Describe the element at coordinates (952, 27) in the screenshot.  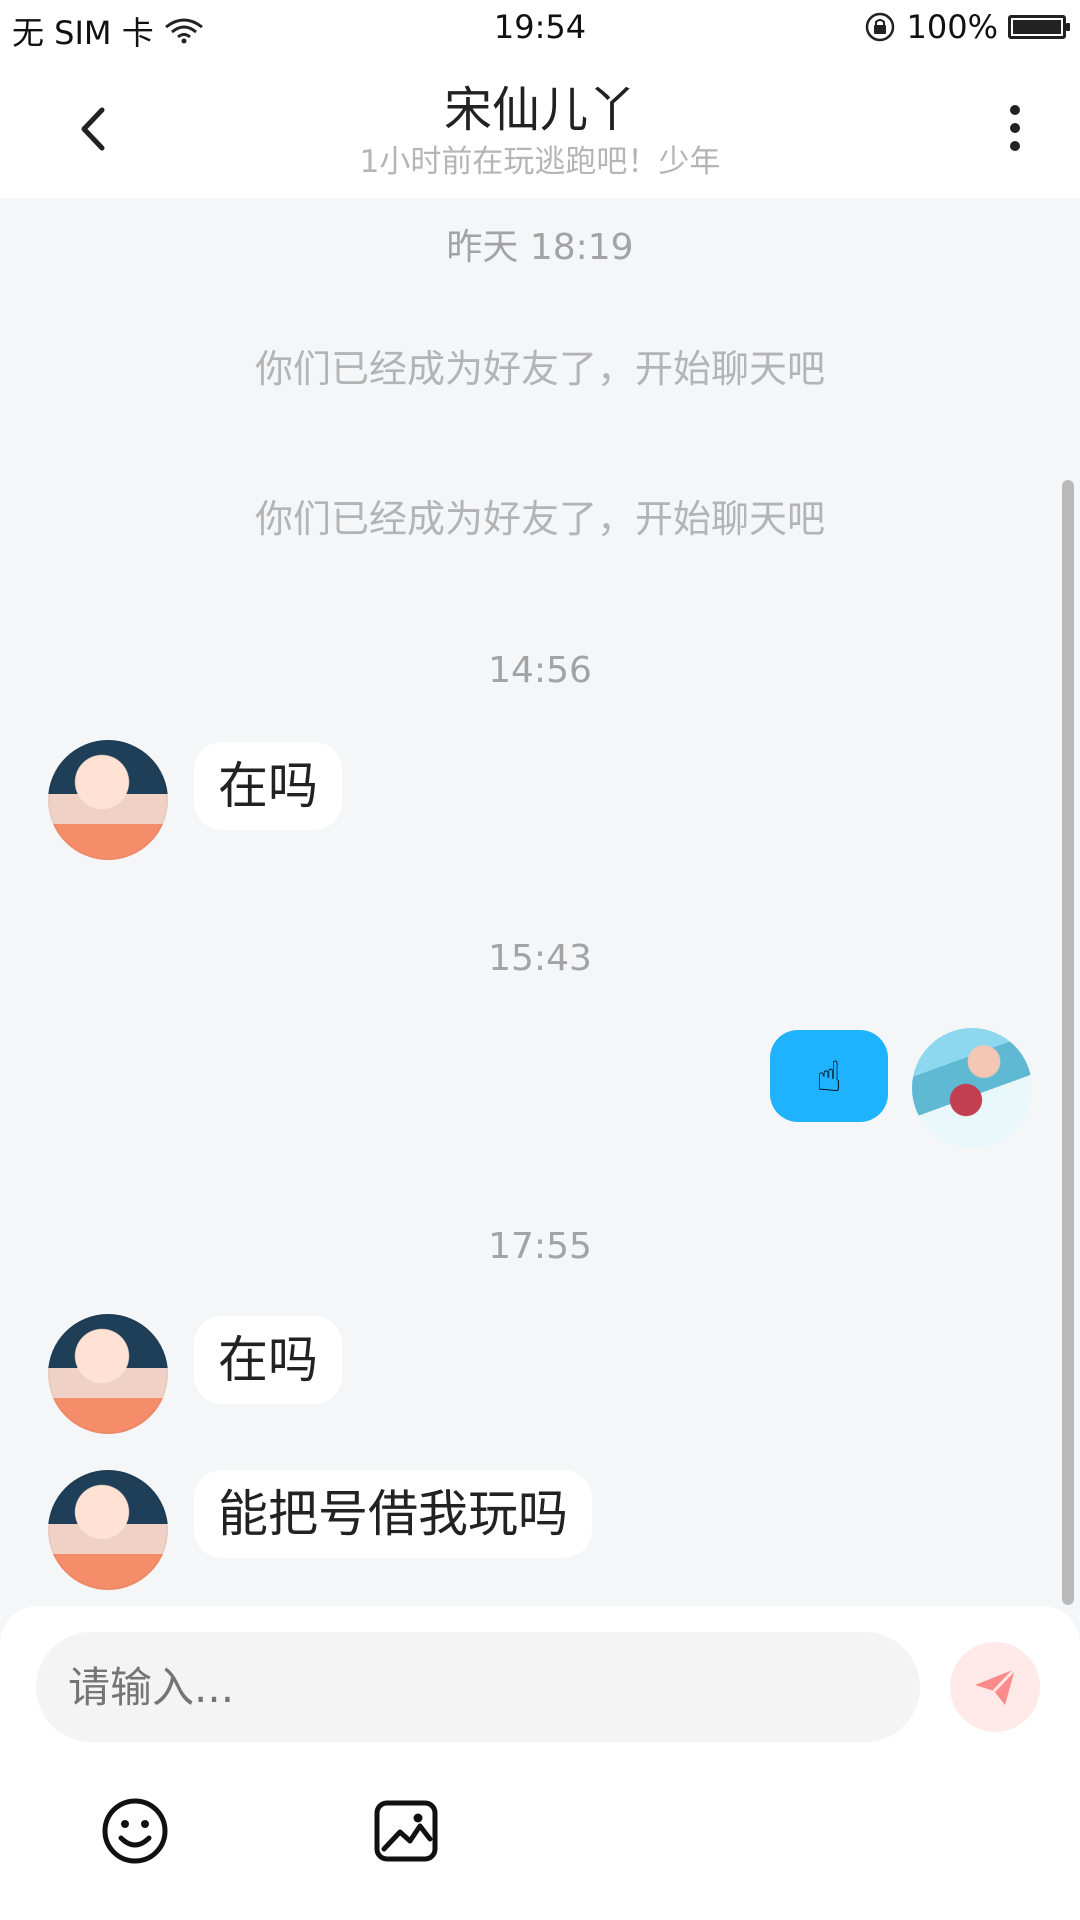
I see `battery-label: 100%` at that location.